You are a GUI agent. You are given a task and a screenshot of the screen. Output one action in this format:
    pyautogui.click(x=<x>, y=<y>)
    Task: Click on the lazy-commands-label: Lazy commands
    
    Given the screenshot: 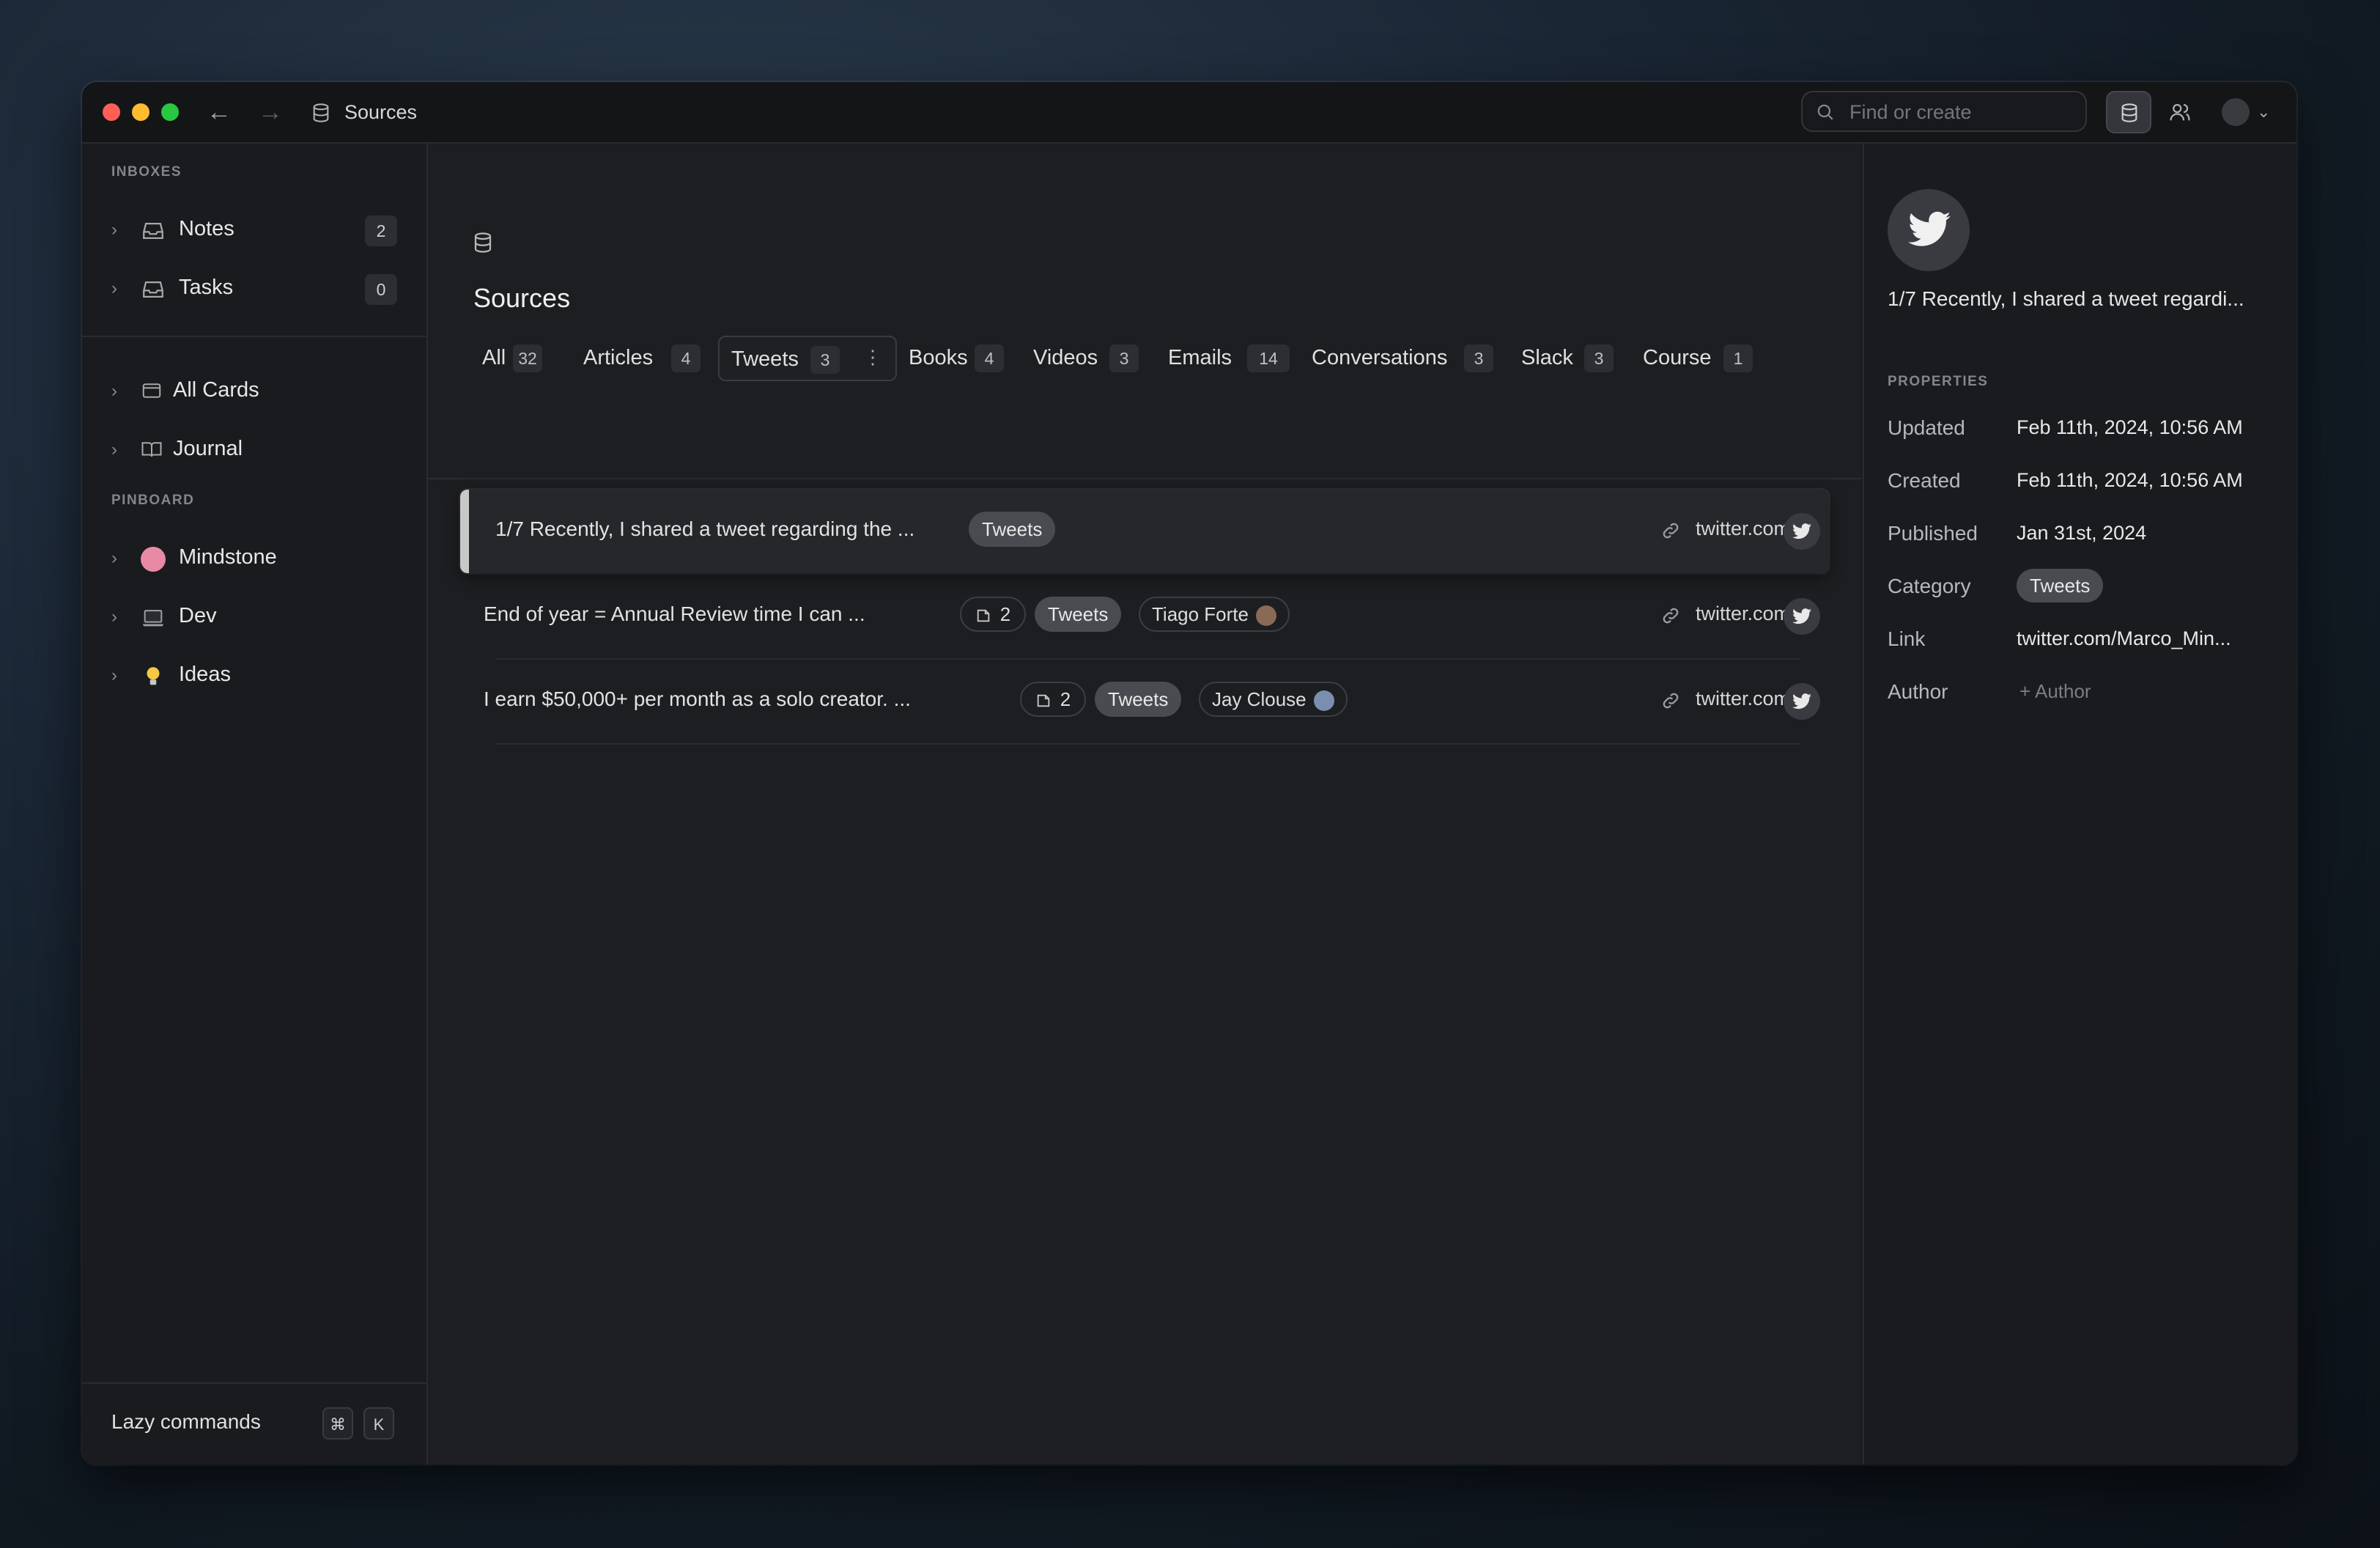 What is the action you would take?
    pyautogui.click(x=186, y=1421)
    